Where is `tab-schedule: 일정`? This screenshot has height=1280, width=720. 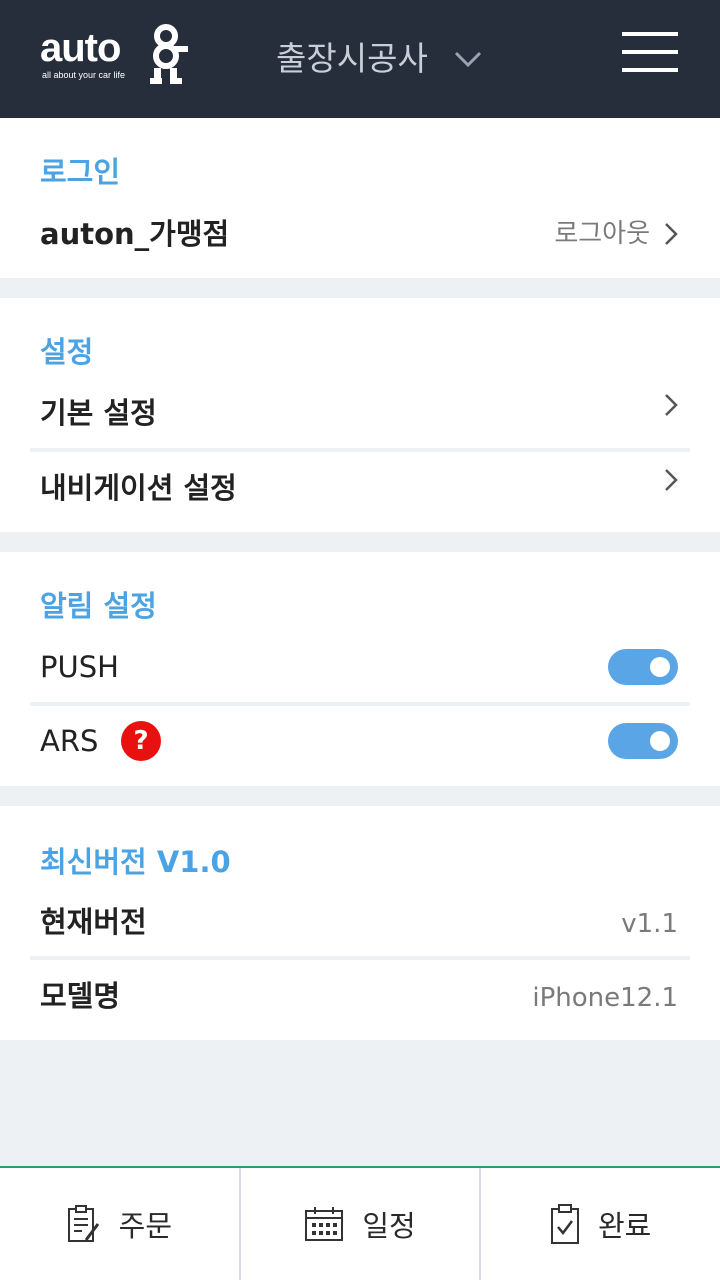 tab-schedule: 일정 is located at coordinates (361, 1224).